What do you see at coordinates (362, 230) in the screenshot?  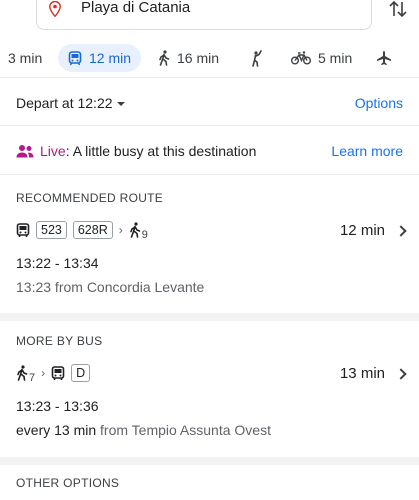 I see `route-duration: 12 min` at bounding box center [362, 230].